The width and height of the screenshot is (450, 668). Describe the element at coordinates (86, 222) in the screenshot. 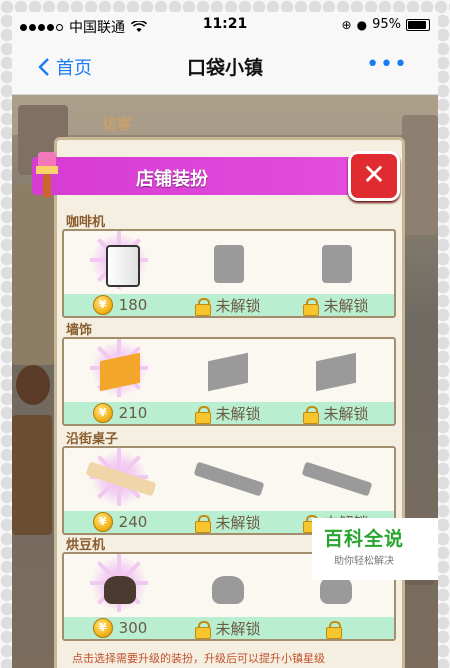

I see `section-label: 咖啡机` at that location.